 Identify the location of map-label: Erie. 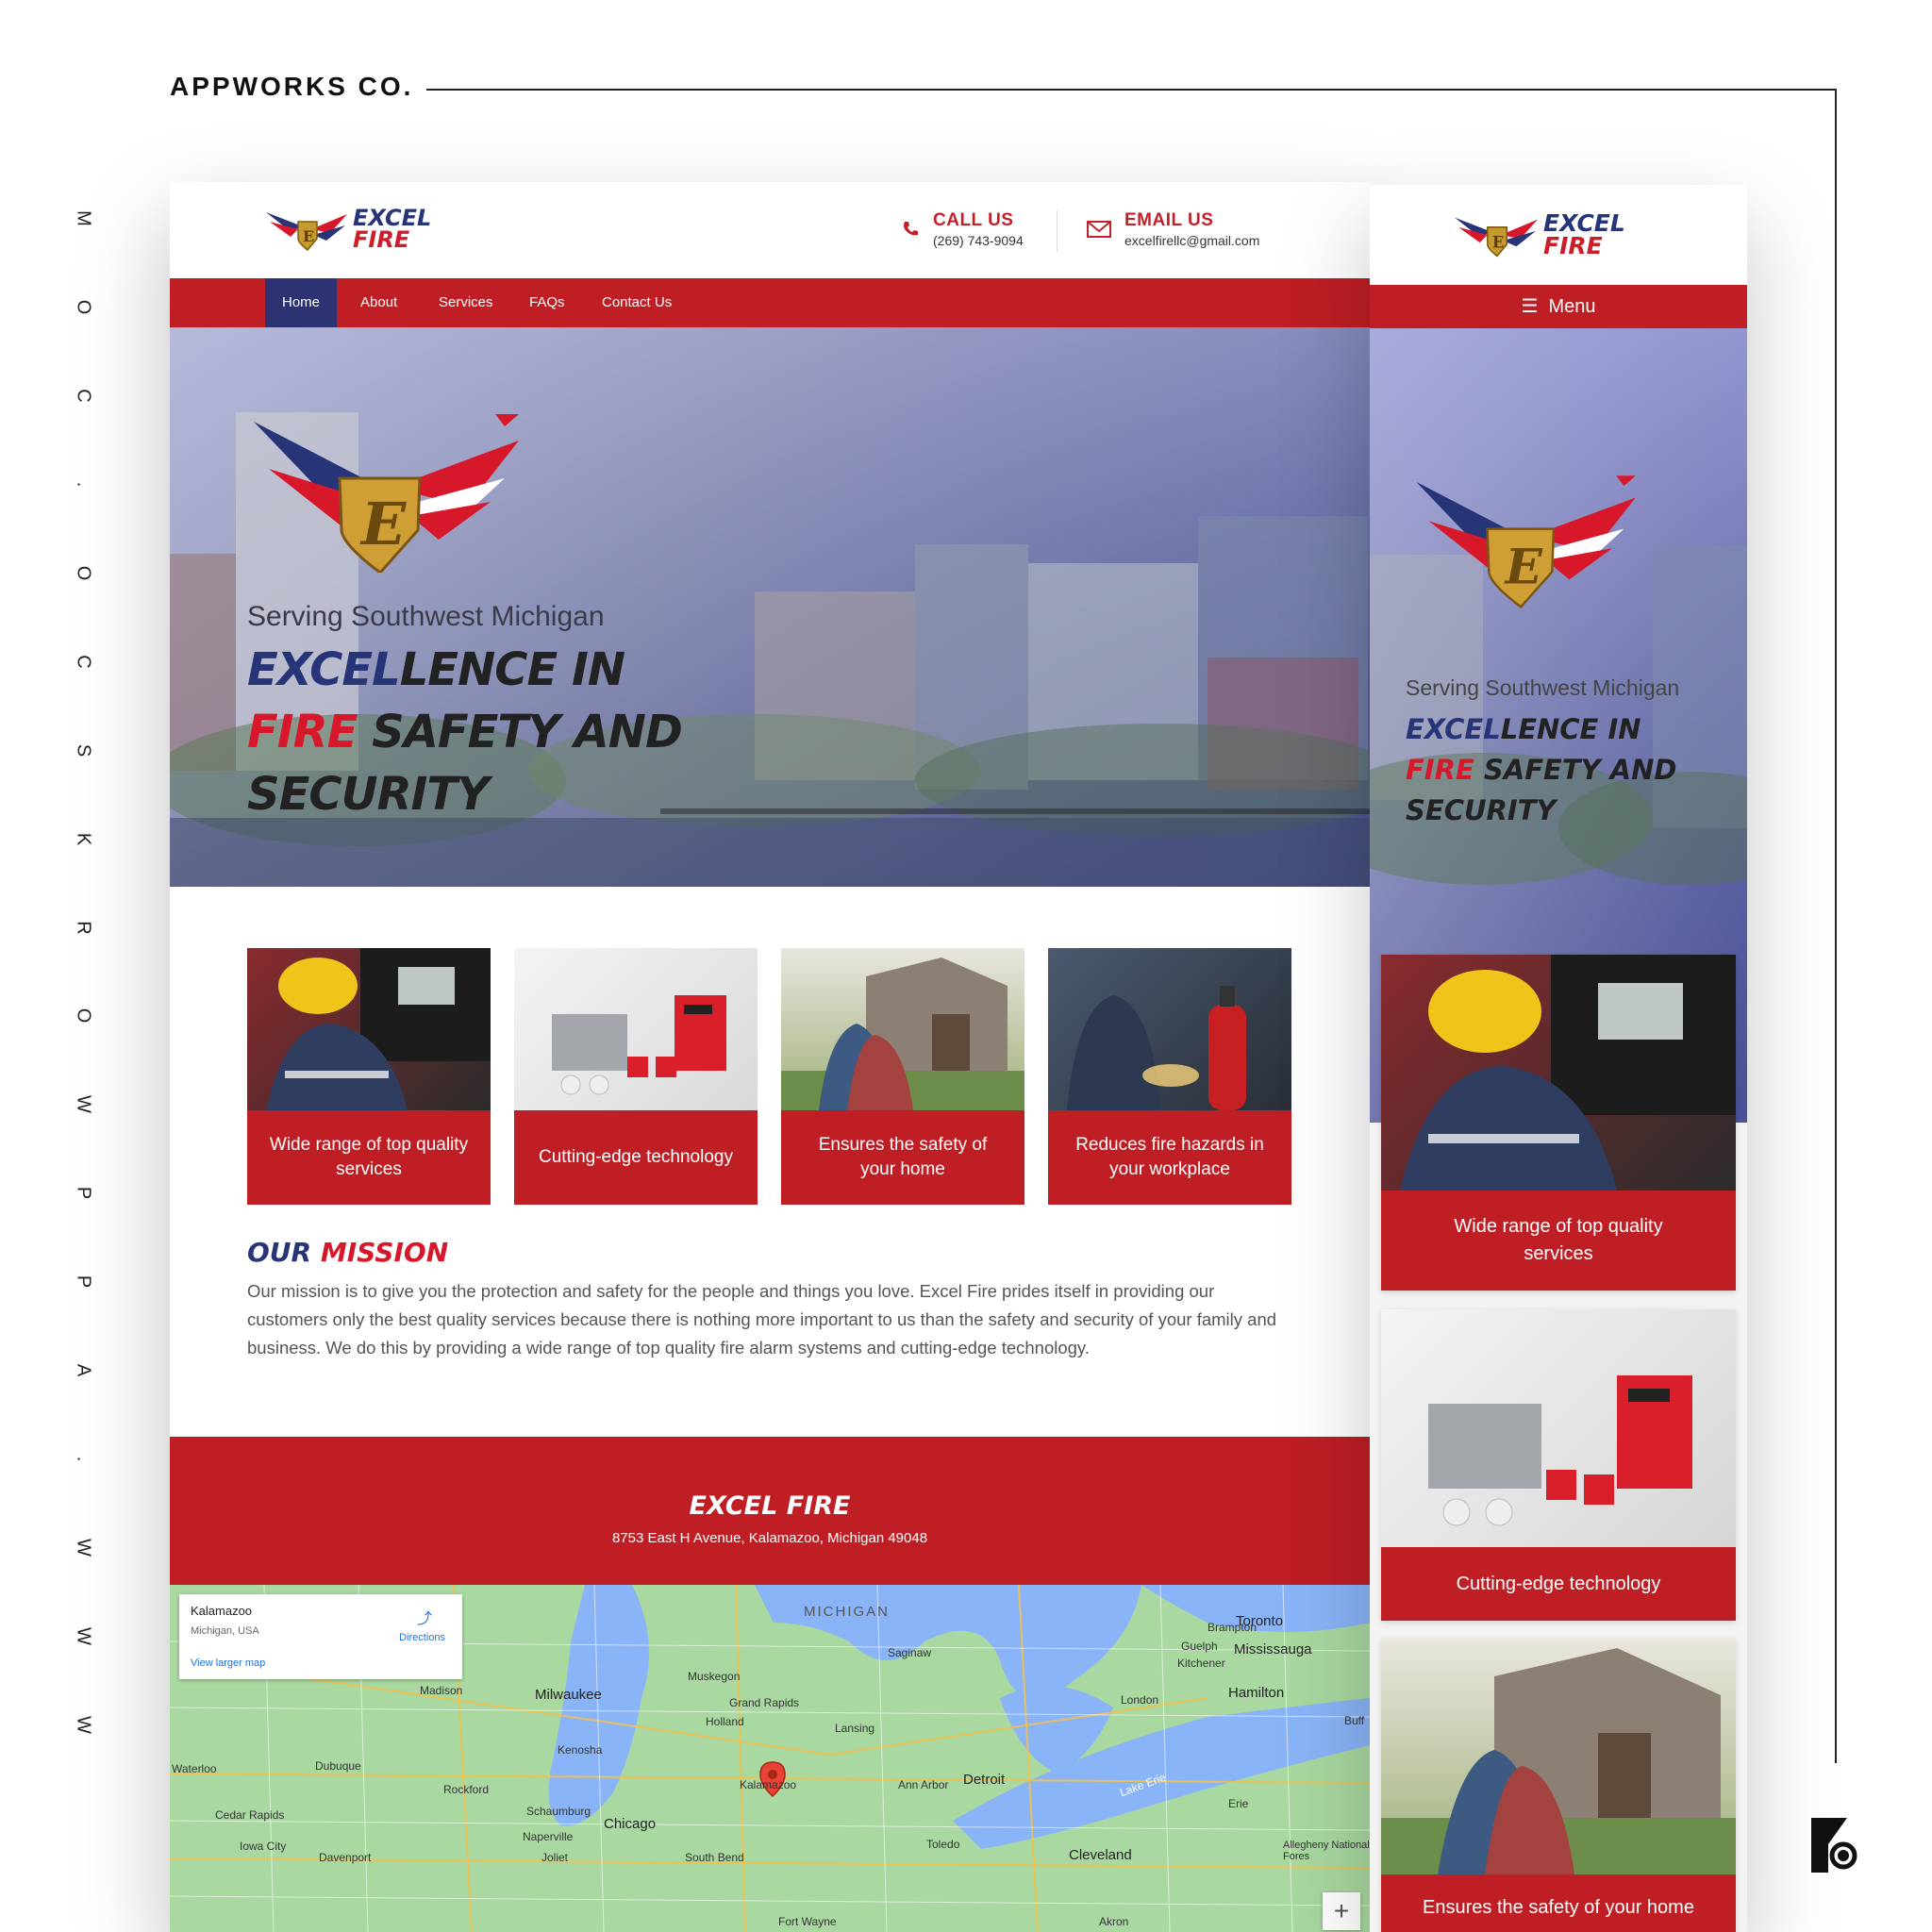
(1238, 1804).